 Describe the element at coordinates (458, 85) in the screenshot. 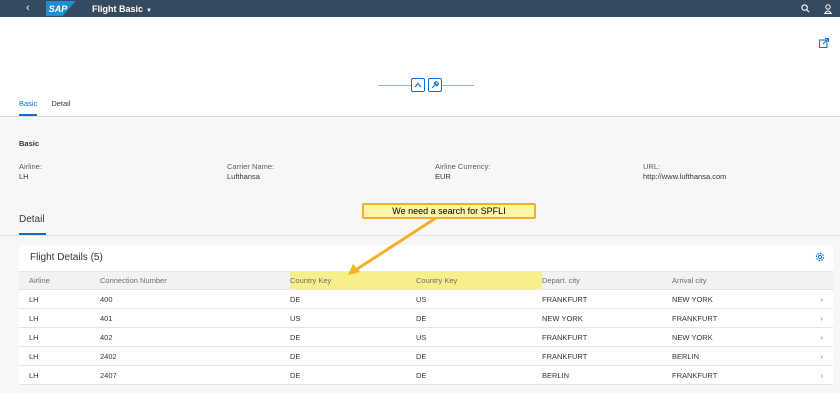

I see `divider-right` at that location.